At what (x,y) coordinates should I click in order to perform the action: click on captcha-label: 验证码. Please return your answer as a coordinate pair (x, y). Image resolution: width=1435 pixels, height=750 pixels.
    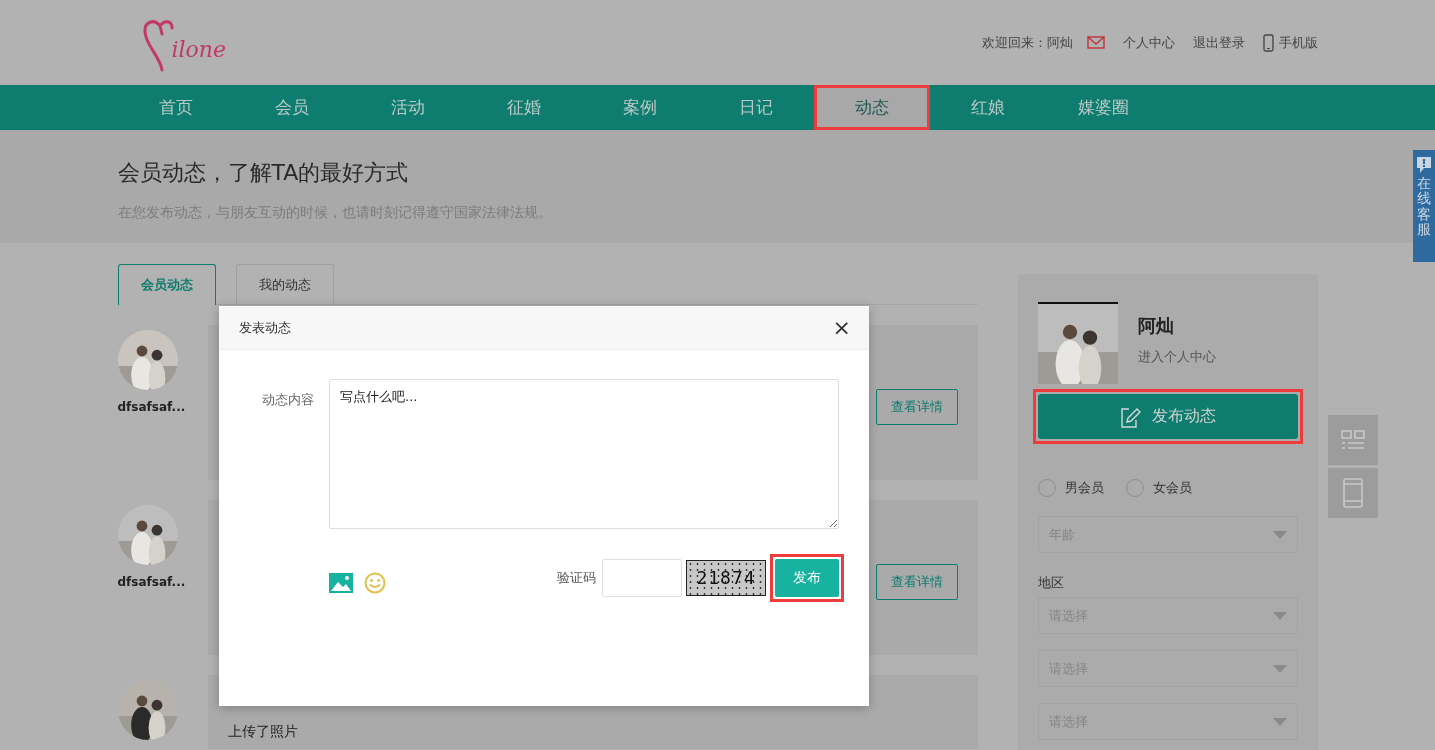
    Looking at the image, I should click on (576, 578).